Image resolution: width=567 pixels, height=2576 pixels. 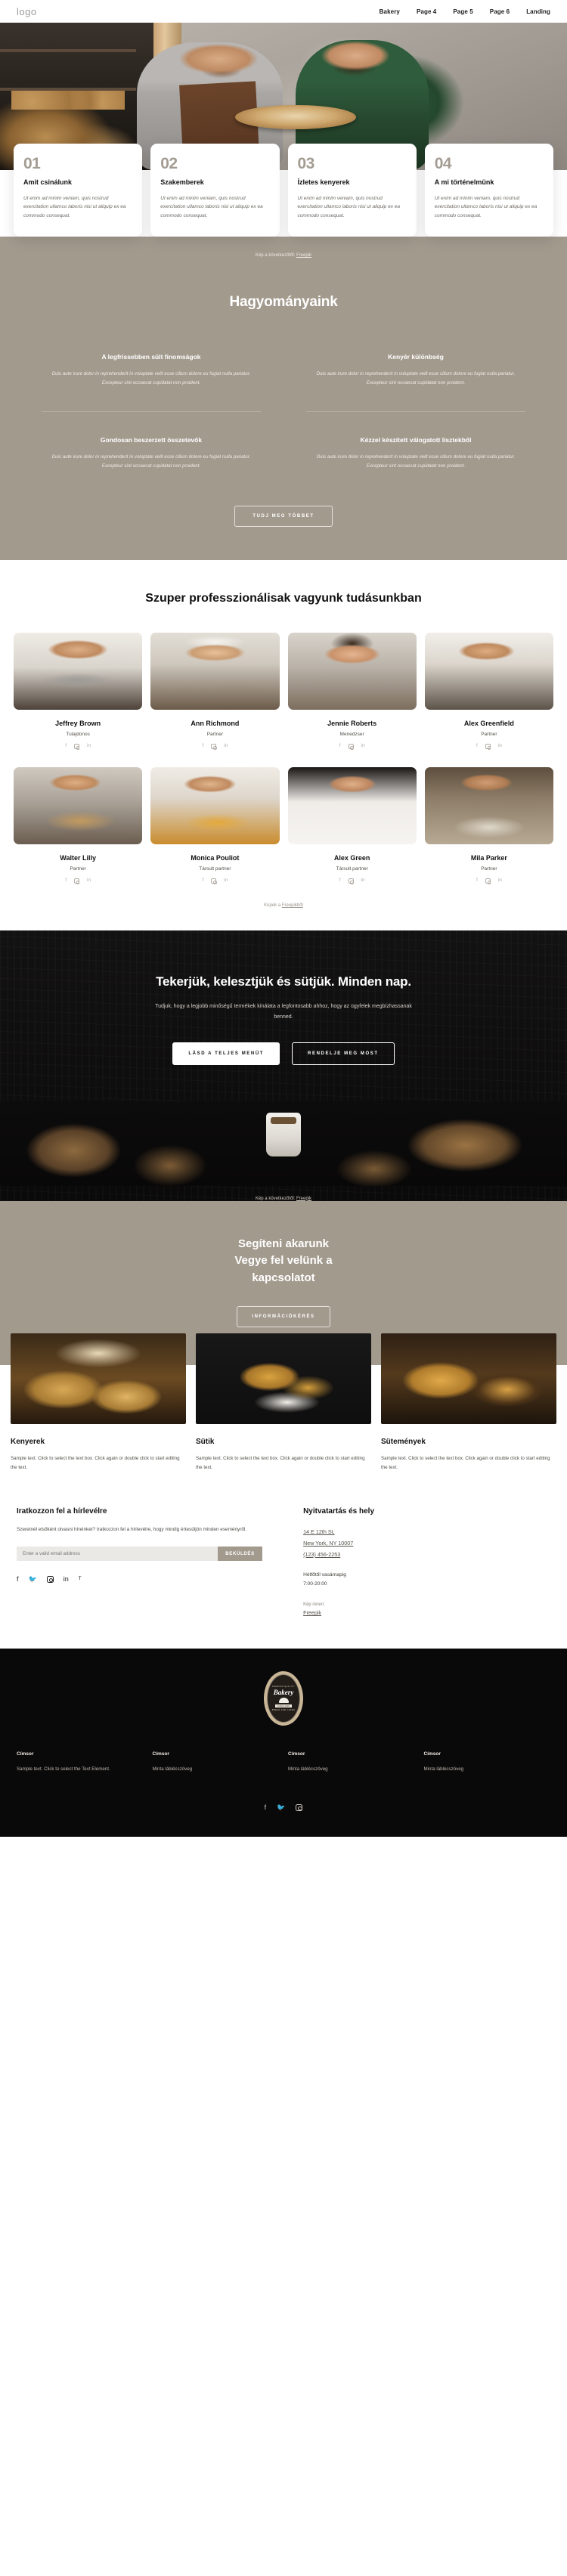 What do you see at coordinates (283, 1243) in the screenshot?
I see `contact-title-line1: Segíteni akarunk` at bounding box center [283, 1243].